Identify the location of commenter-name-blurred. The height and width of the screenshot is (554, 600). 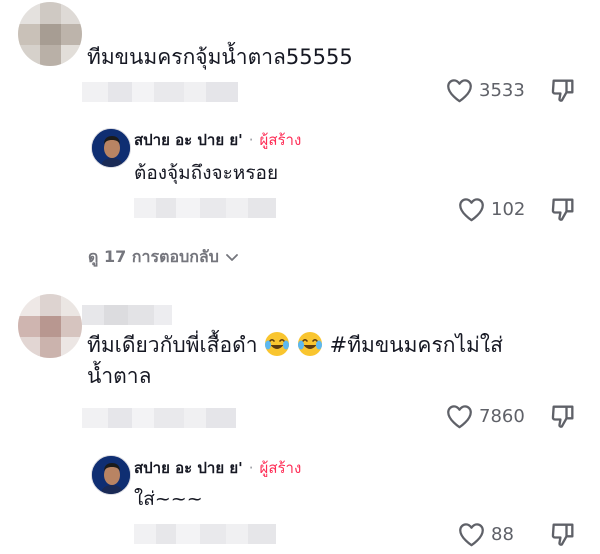
(127, 315).